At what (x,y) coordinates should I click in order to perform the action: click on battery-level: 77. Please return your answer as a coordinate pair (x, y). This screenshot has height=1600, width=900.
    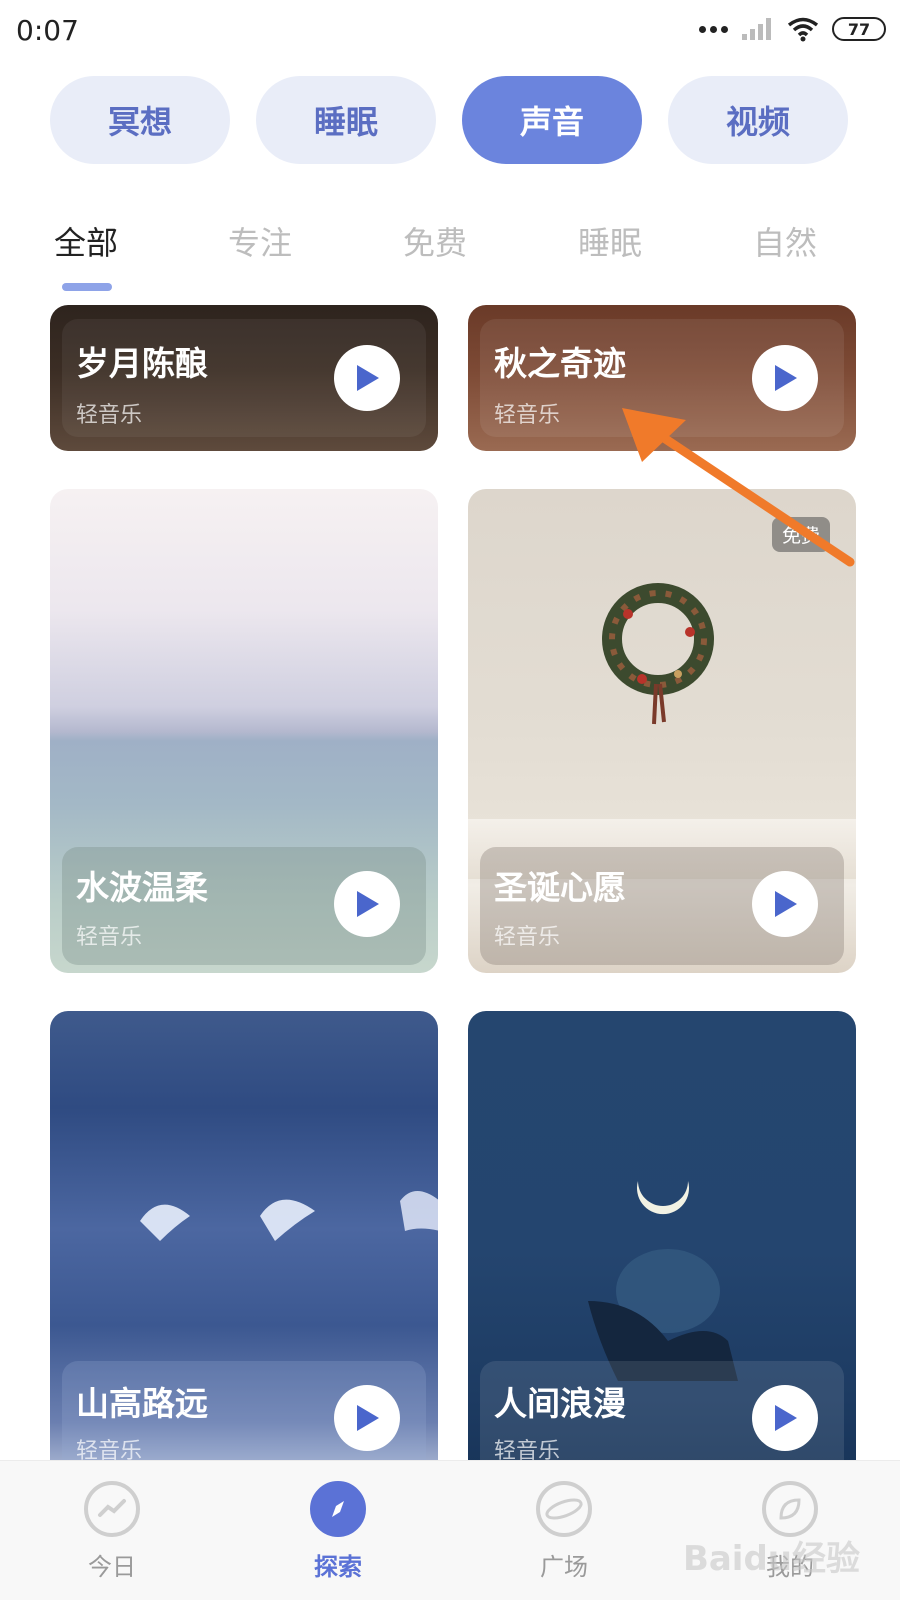
    Looking at the image, I should click on (859, 29).